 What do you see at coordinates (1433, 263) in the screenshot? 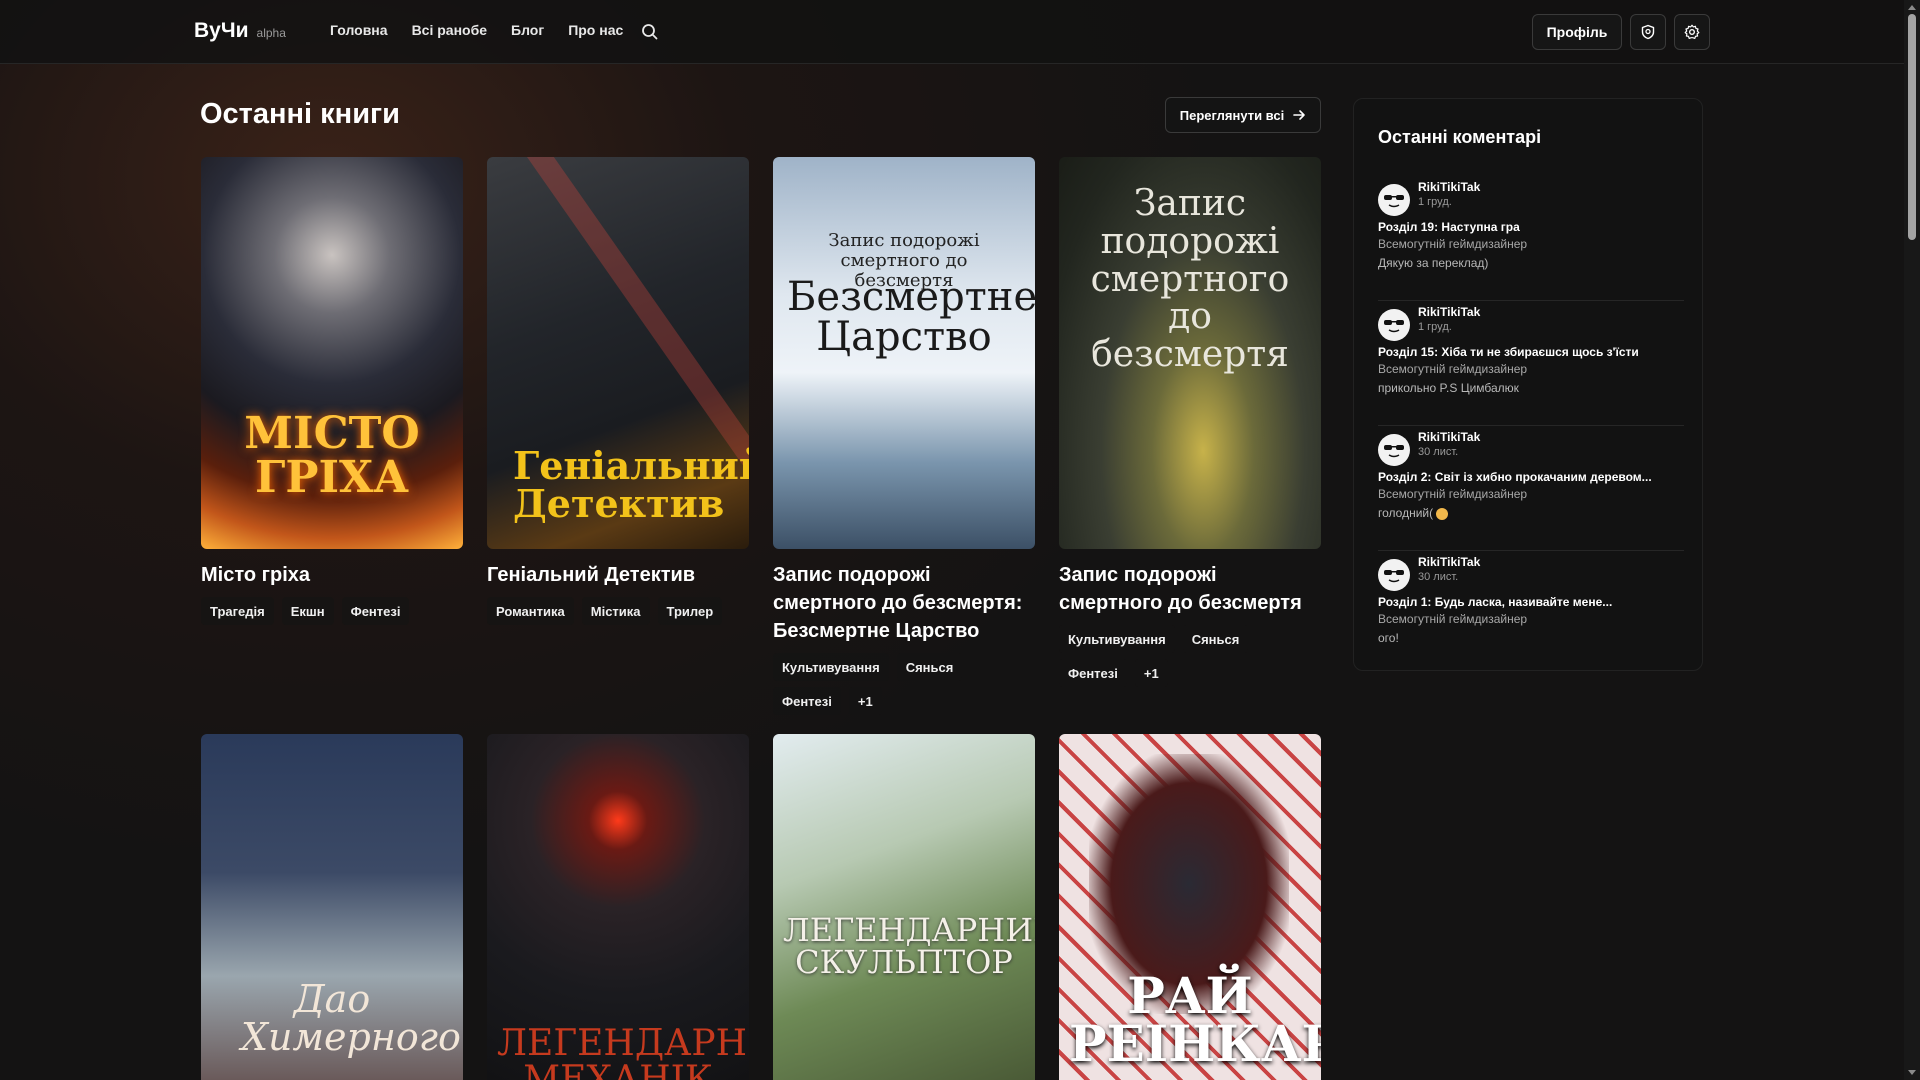
I see `comment-text: Дякую за переклад)` at bounding box center [1433, 263].